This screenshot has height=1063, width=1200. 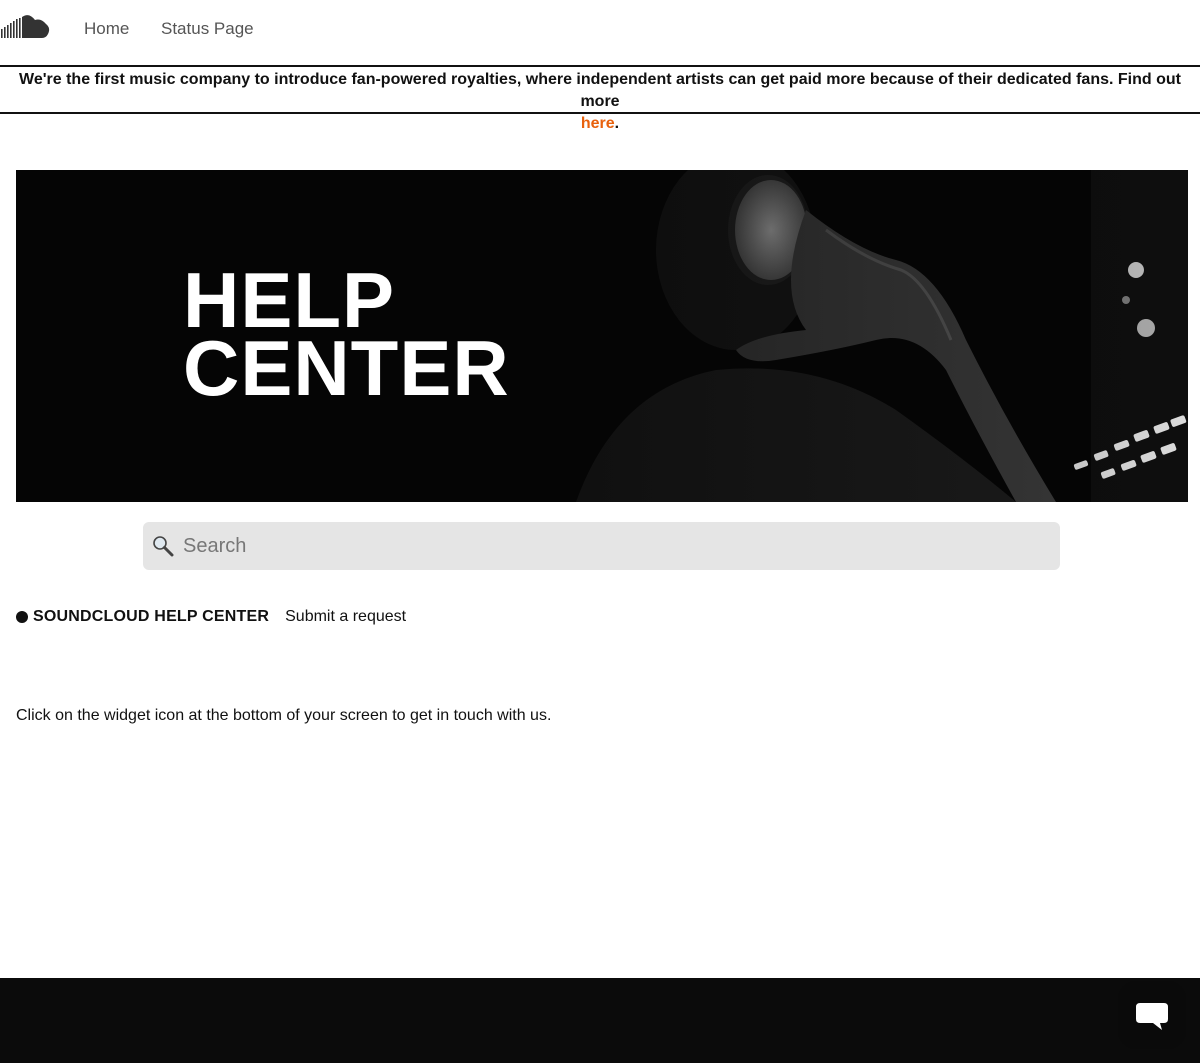 What do you see at coordinates (22, 617) in the screenshot?
I see `breadcrumb-dot-icon` at bounding box center [22, 617].